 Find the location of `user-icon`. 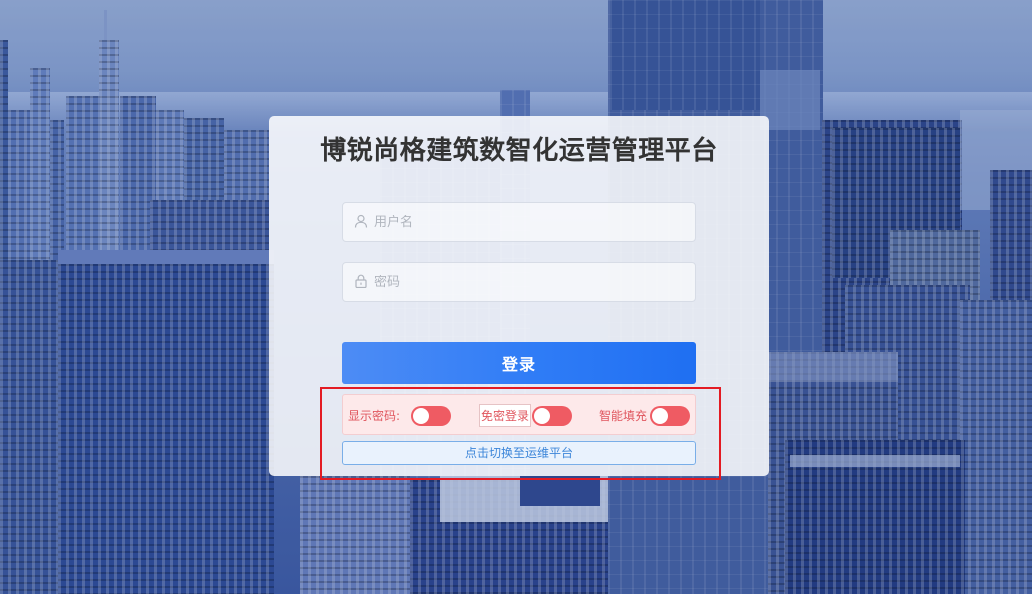

user-icon is located at coordinates (361, 222).